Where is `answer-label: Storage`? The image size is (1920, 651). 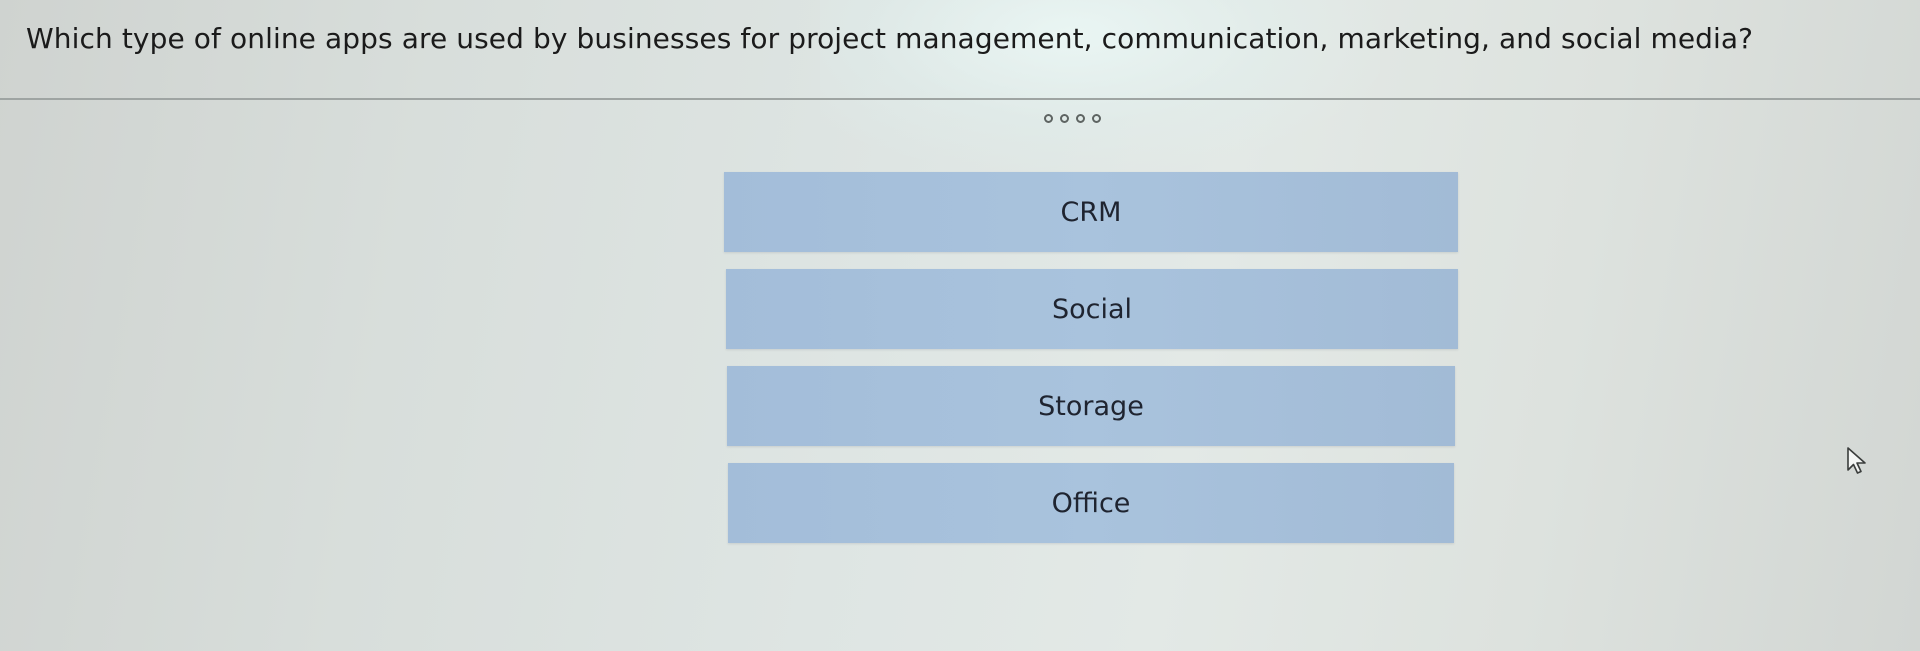 answer-label: Storage is located at coordinates (1091, 406).